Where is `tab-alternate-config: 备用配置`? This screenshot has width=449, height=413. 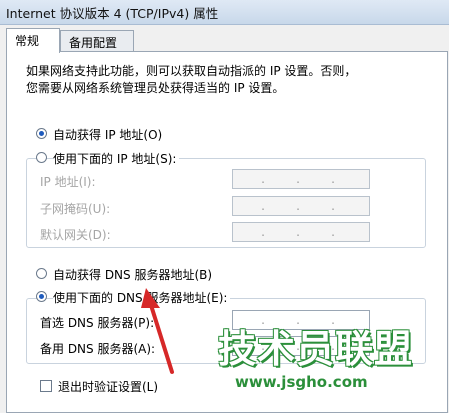 tab-alternate-config: 备用配置 is located at coordinates (97, 41).